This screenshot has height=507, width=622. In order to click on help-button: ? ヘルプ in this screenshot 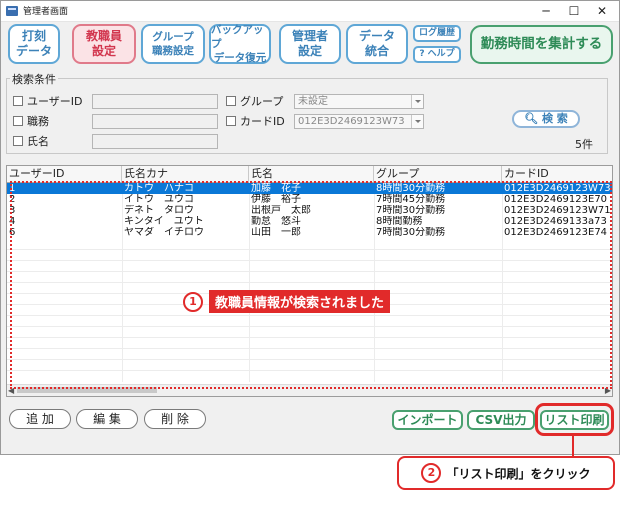, I will do `click(437, 54)`.